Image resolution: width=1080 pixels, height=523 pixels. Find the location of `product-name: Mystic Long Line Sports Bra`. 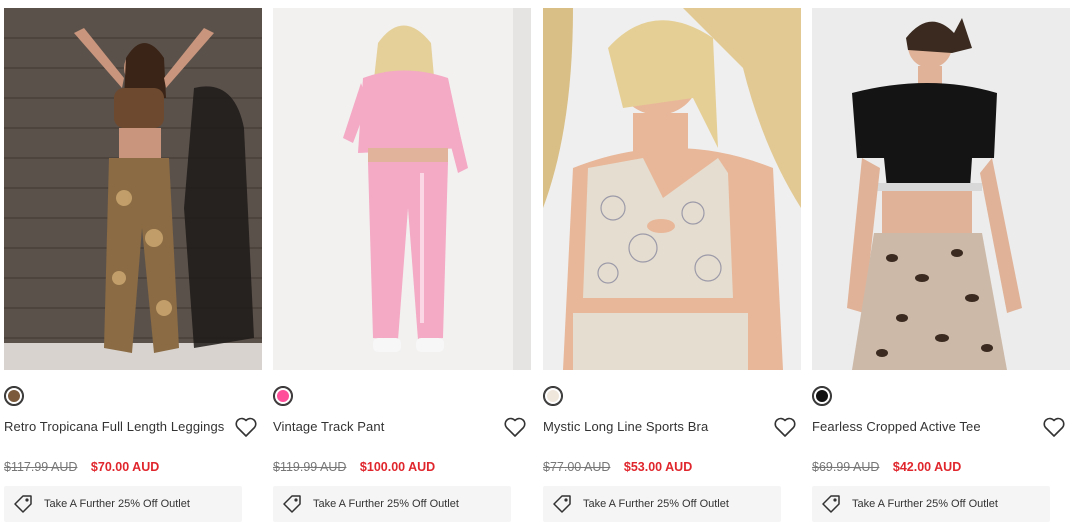

product-name: Mystic Long Line Sports Bra is located at coordinates (625, 426).